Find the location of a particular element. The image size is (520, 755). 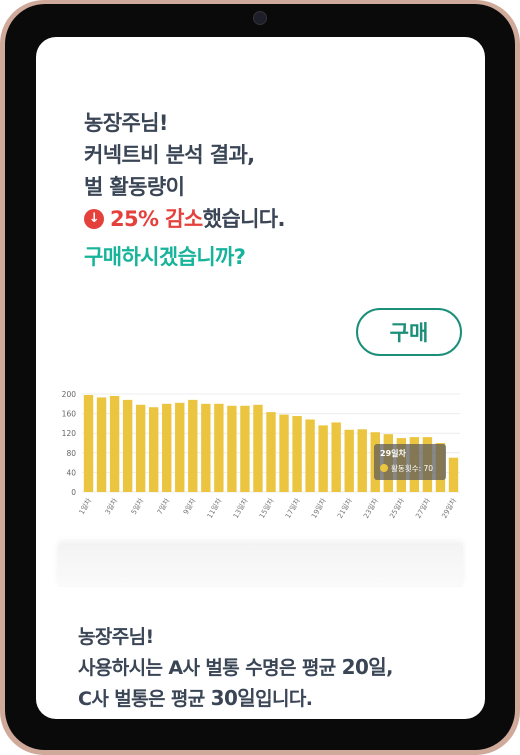

tooltip-swatch is located at coordinates (384, 468).